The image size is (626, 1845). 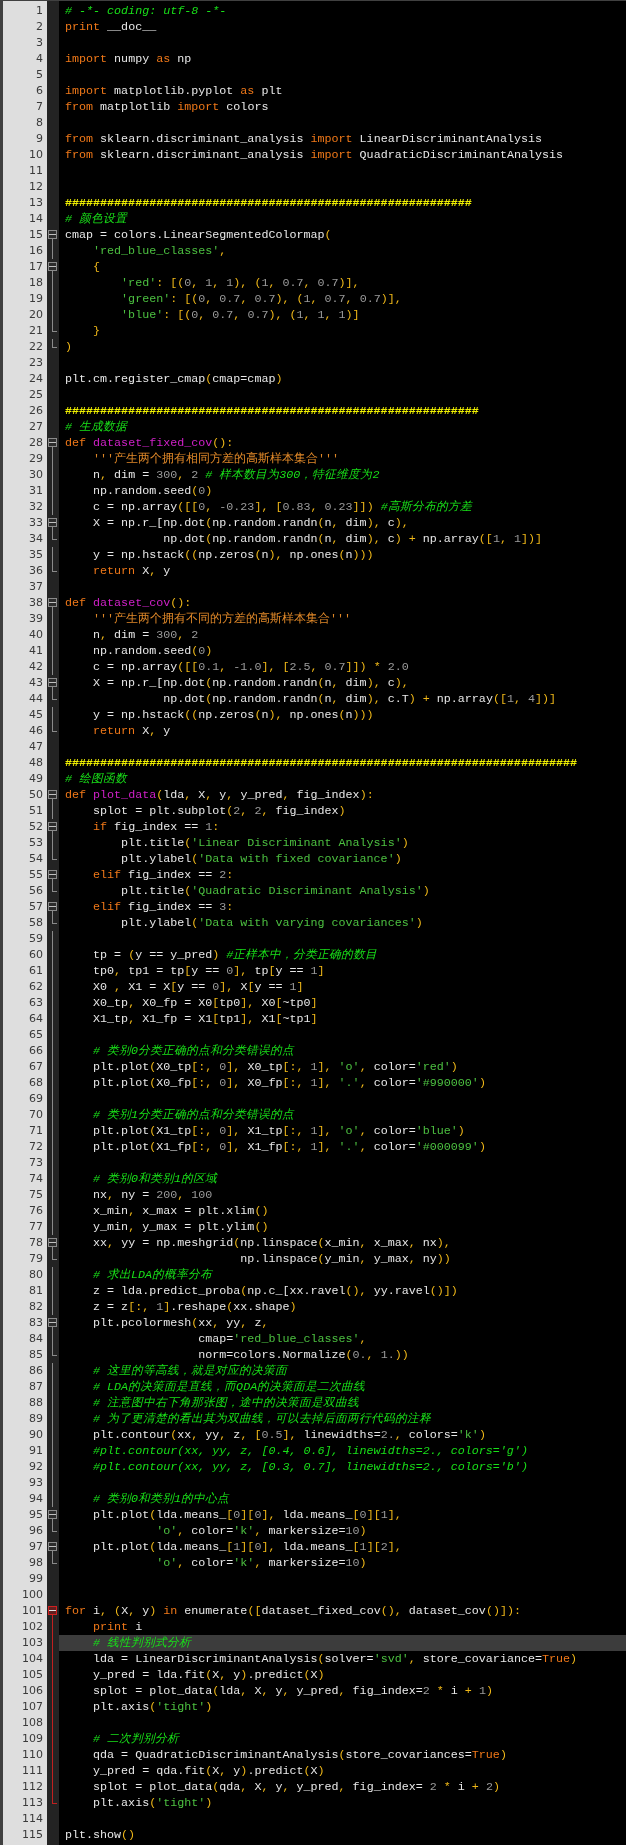 I want to click on code-line: lda = LinearDiscriminantAnalysis(solver='svd', store_covariance=True), so click(x=335, y=1659).